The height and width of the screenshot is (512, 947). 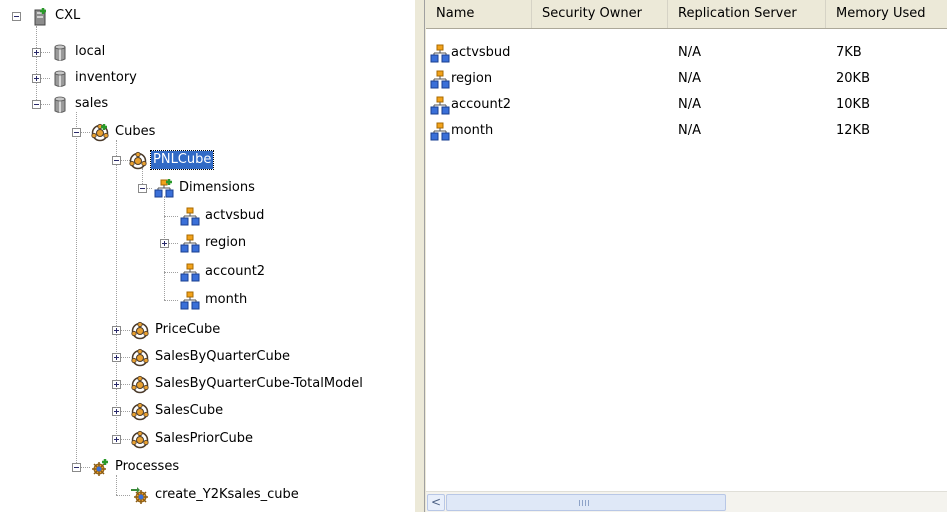 What do you see at coordinates (853, 78) in the screenshot?
I see `row-memory-used: 20KB` at bounding box center [853, 78].